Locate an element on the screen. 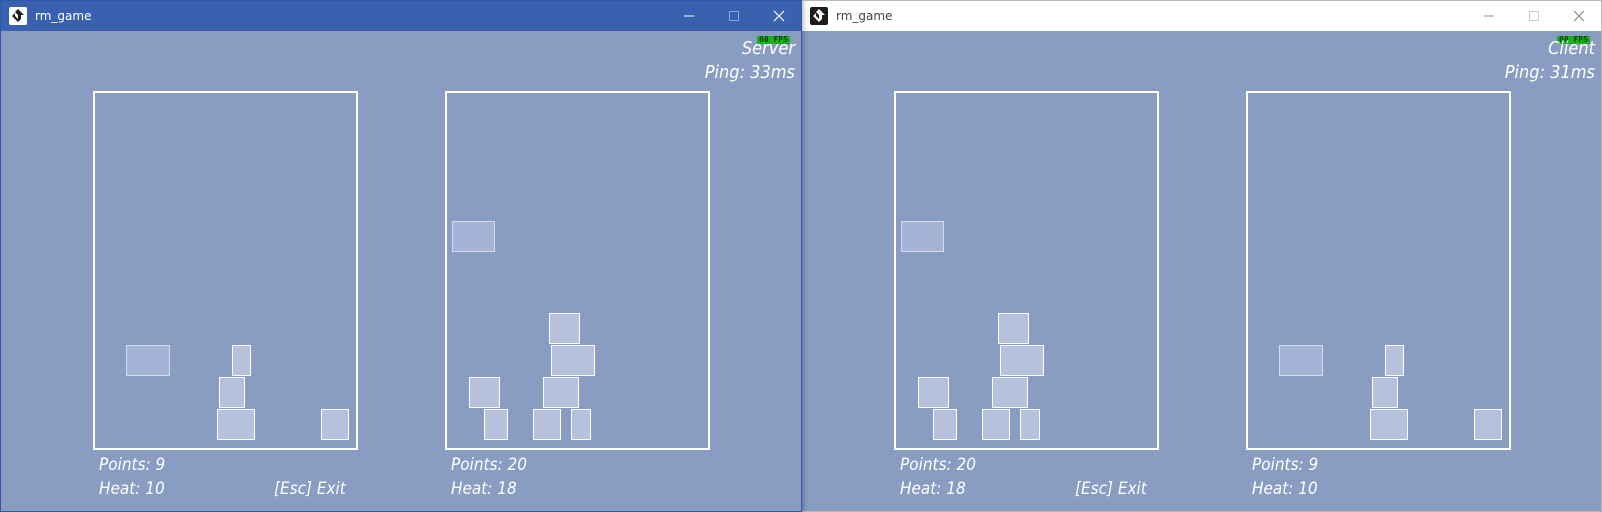 The image size is (1602, 512). ping-label: Ping: 31ms is located at coordinates (1549, 72).